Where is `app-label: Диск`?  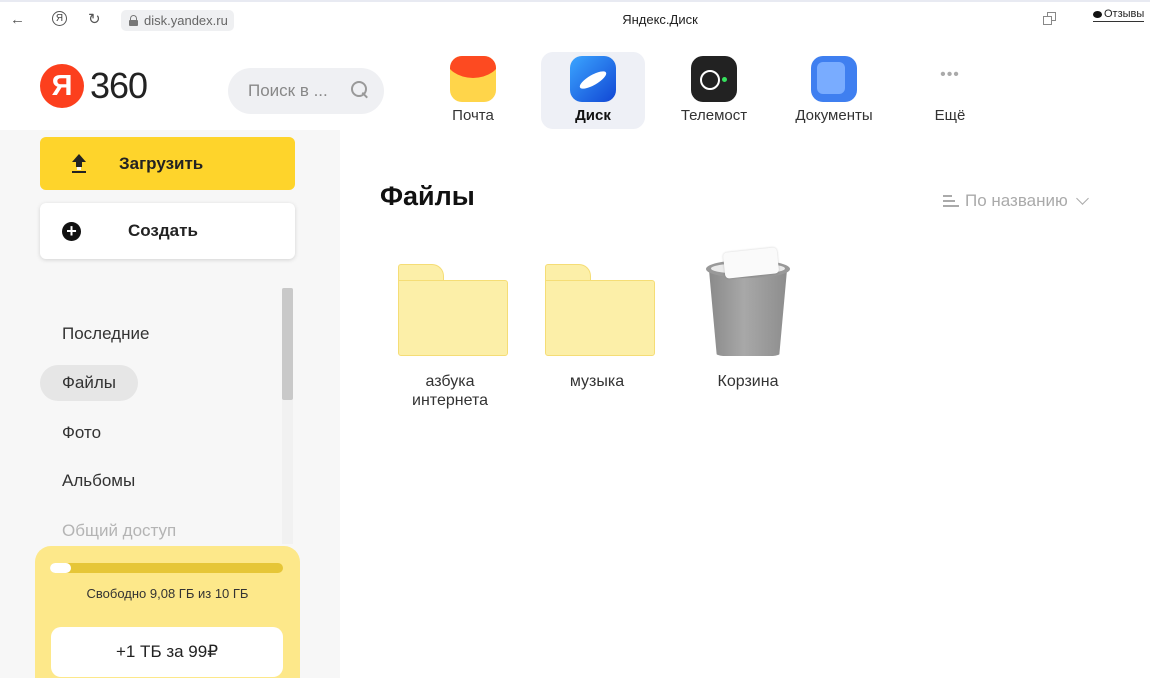 app-label: Диск is located at coordinates (593, 115).